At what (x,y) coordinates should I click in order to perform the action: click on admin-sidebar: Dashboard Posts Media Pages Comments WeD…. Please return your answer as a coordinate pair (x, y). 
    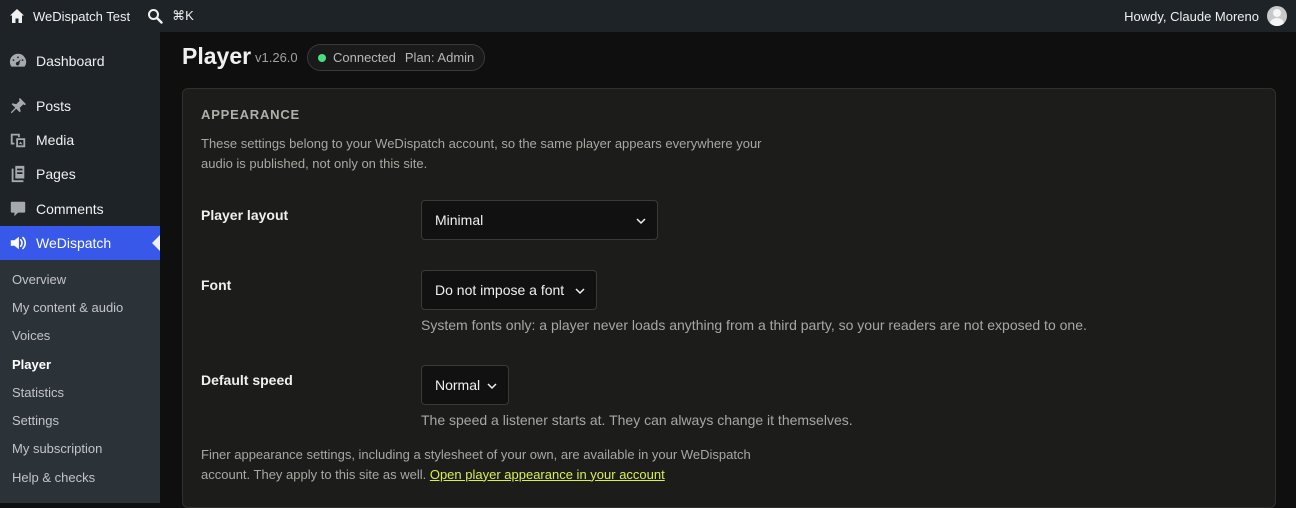
    Looking at the image, I should click on (80, 267).